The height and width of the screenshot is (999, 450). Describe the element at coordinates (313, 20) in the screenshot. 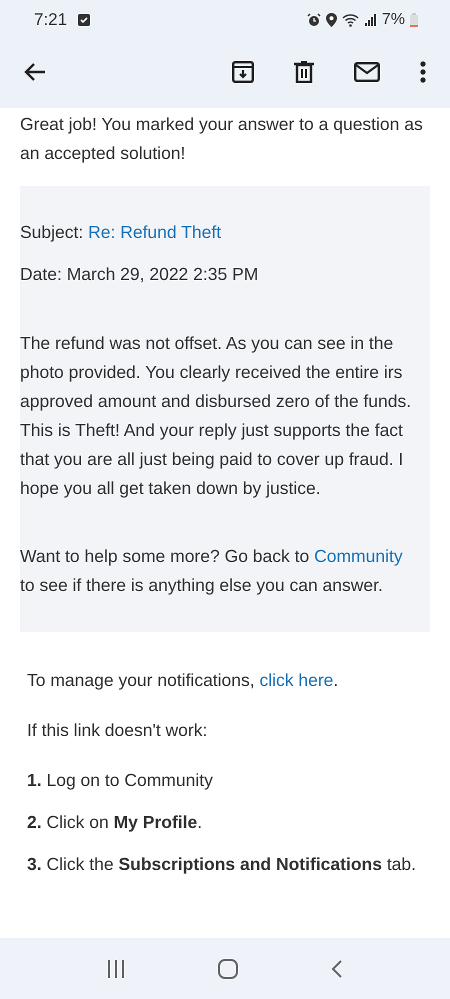

I see `alarm-icon` at that location.